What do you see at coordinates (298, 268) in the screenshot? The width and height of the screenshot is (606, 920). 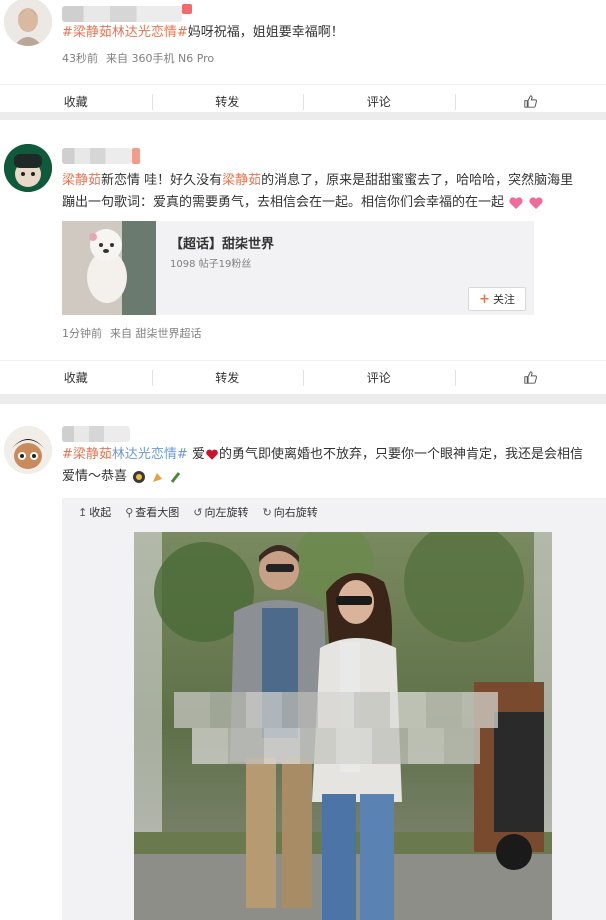 I see `super-topic-card: 【超话】甜柒世界 1098 帖子19粉丝 + 关注` at bounding box center [298, 268].